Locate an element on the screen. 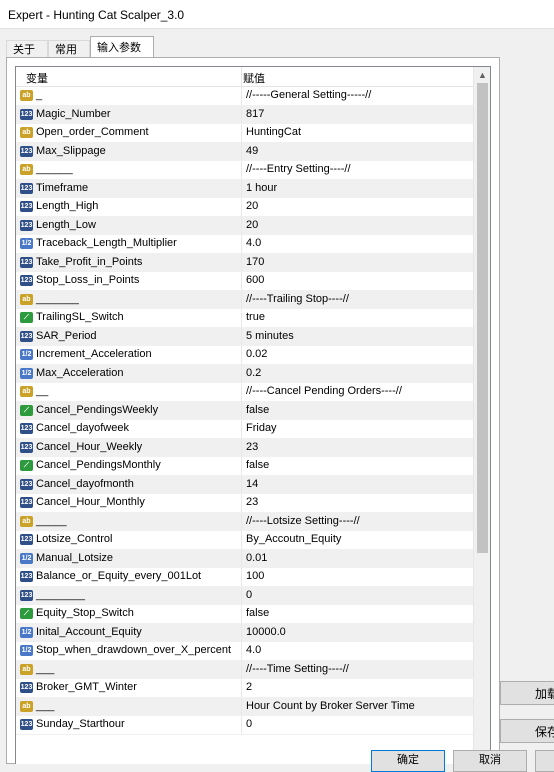 This screenshot has width=554, height=772. parameter-value: 0.2 is located at coordinates (253, 373).